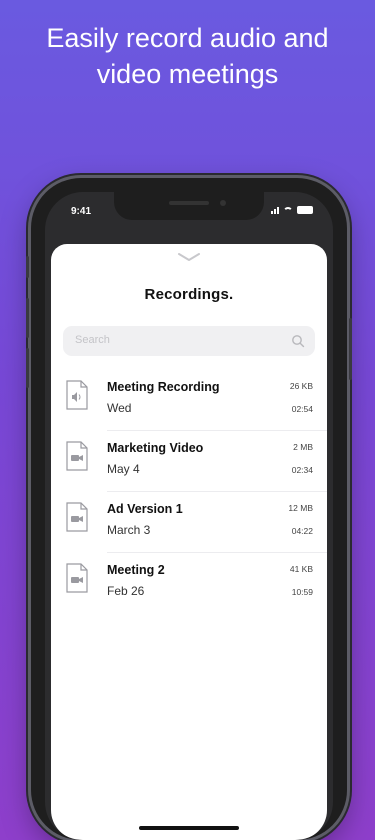 The image size is (375, 840). What do you see at coordinates (123, 469) in the screenshot?
I see `recording-date: May 4` at bounding box center [123, 469].